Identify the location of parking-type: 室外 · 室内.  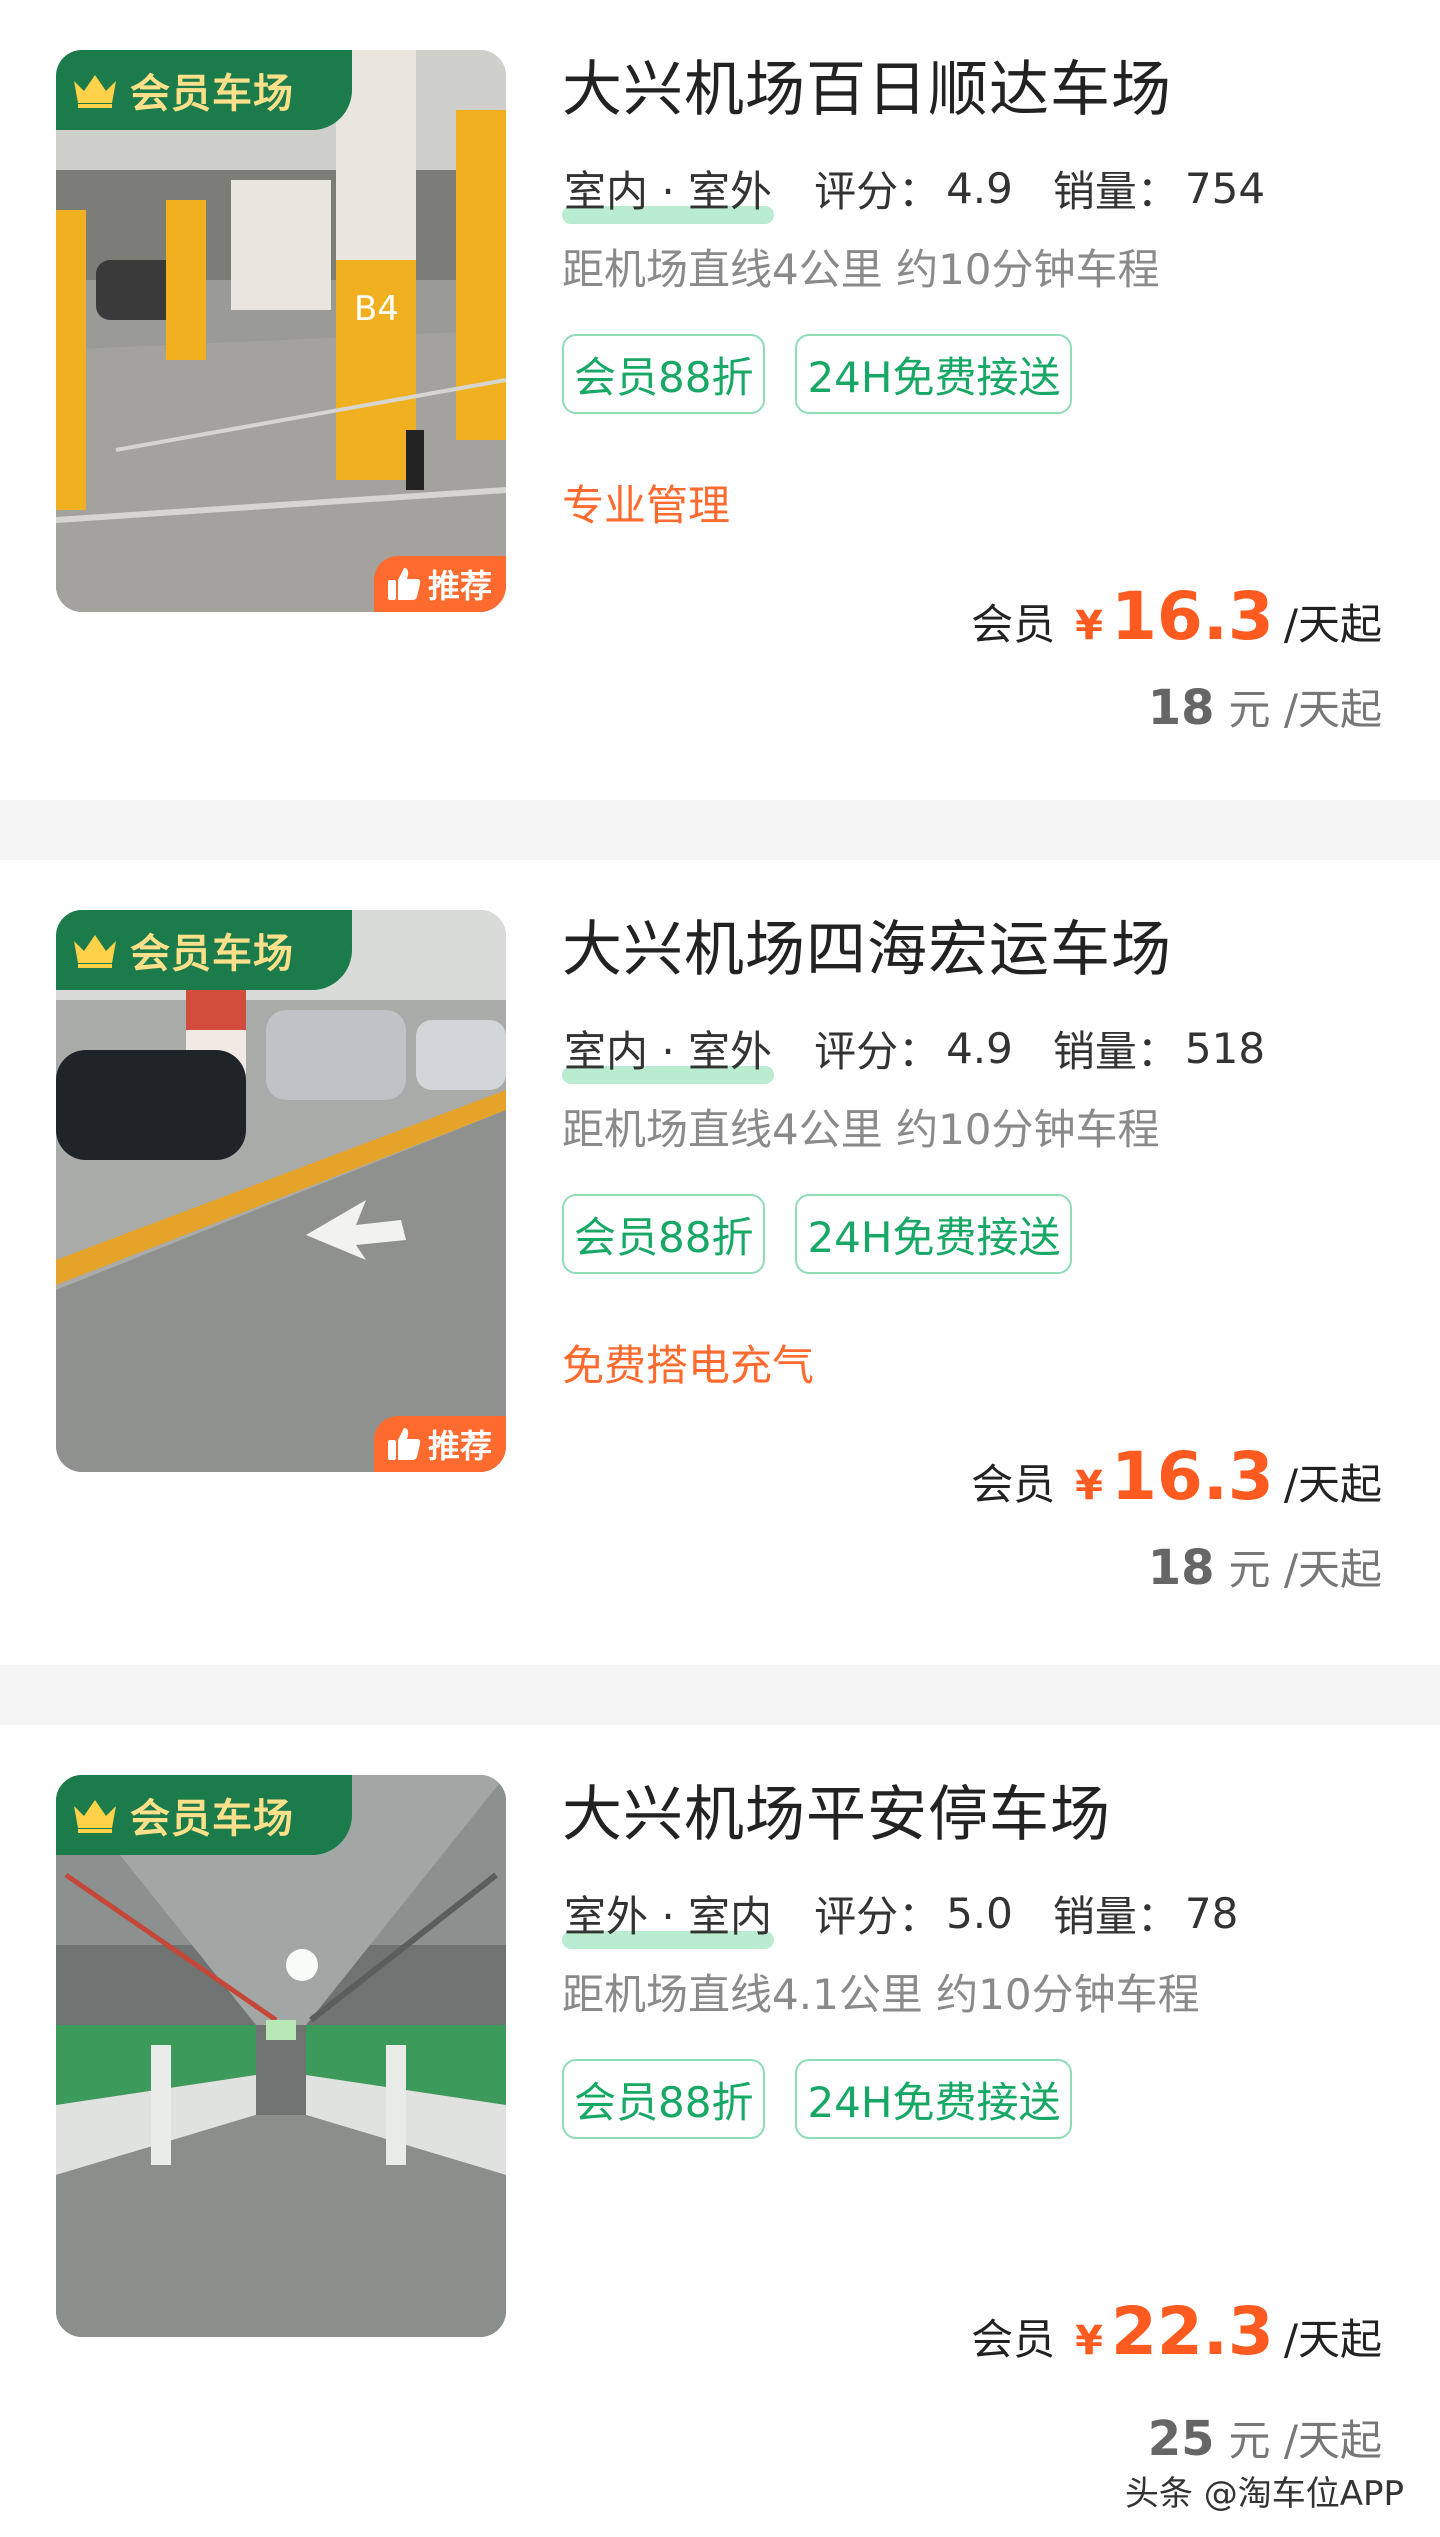
(668, 1916).